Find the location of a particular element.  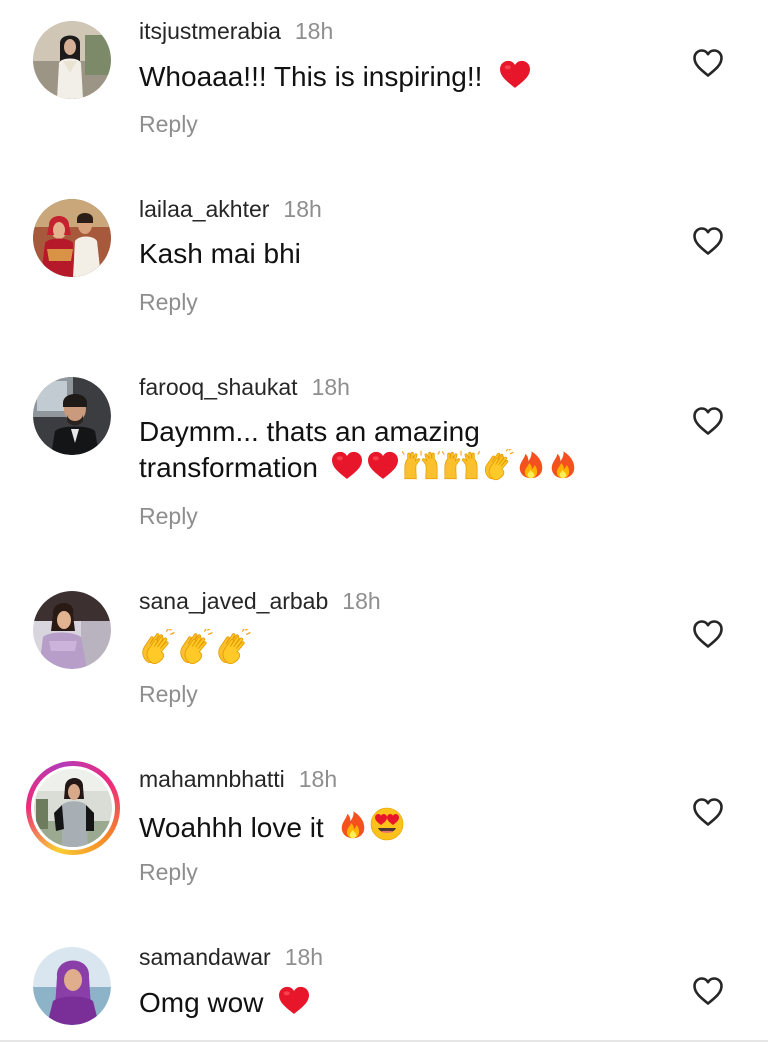

comment-meta: sana_javed_arbab 18h is located at coordinates (260, 601).